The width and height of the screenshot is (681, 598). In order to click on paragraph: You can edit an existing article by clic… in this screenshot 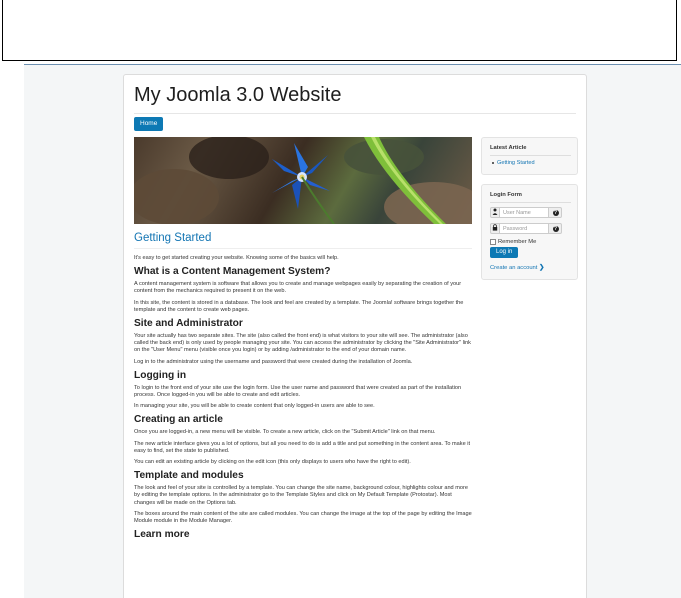, I will do `click(272, 462)`.